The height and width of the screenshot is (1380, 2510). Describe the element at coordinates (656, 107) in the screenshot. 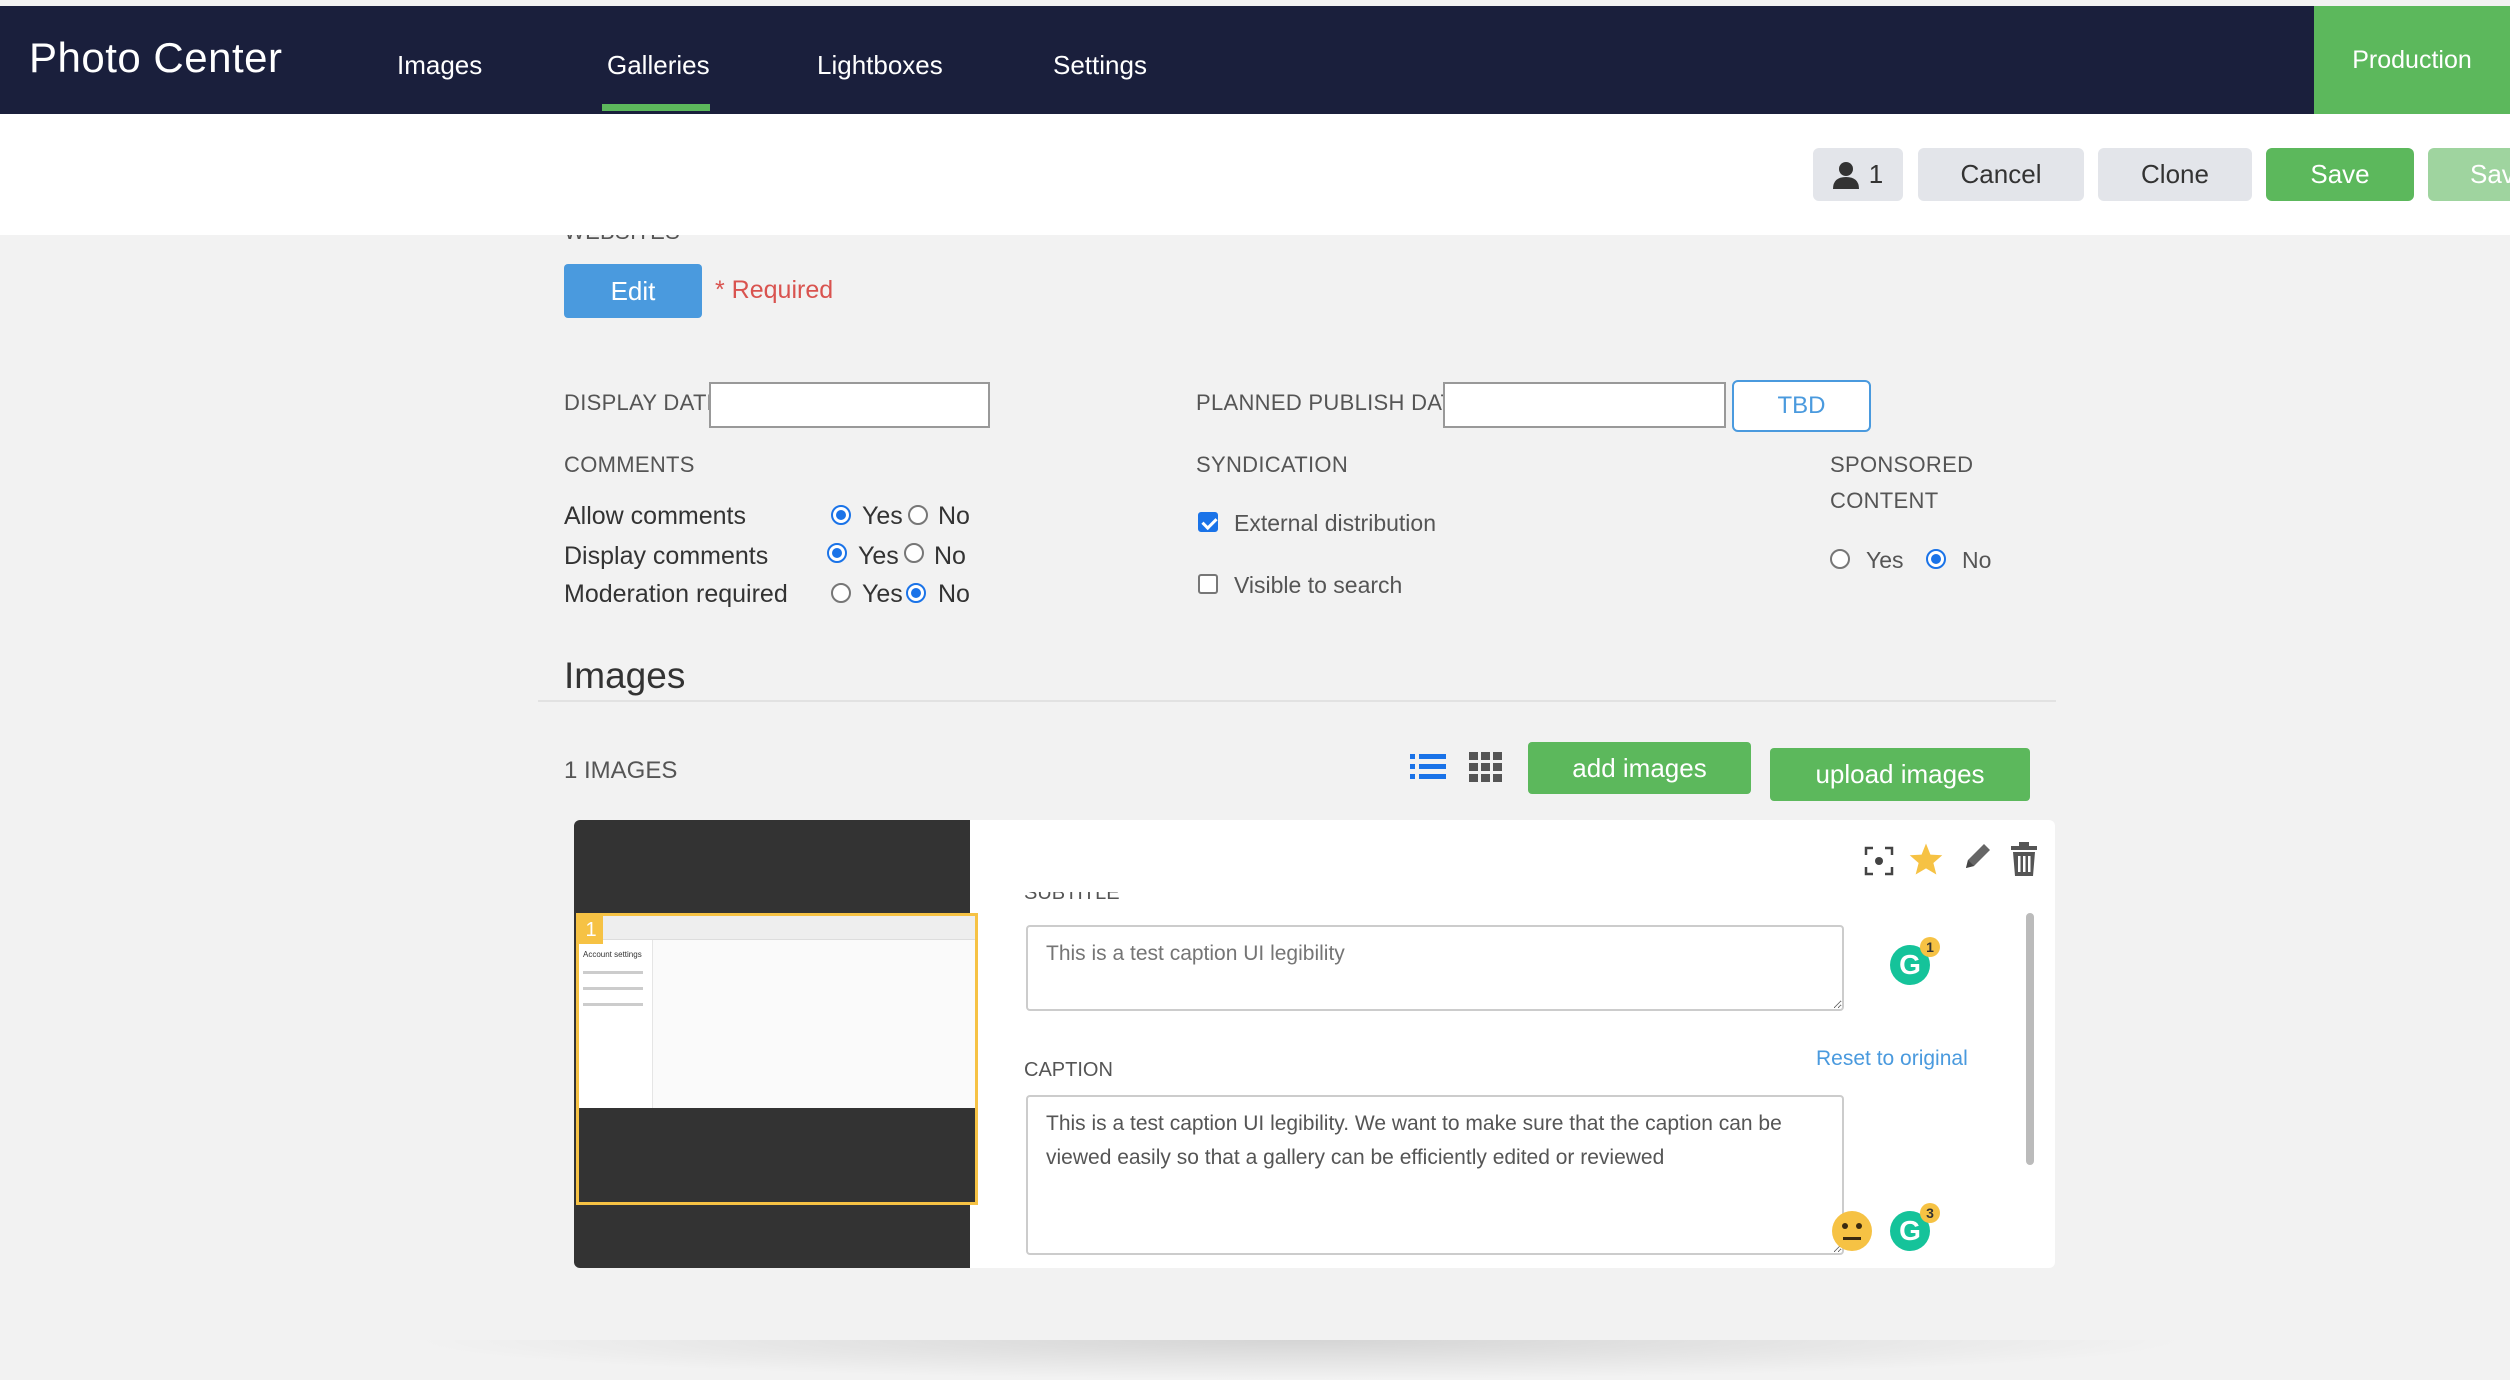

I see `active-nav-indicator` at that location.